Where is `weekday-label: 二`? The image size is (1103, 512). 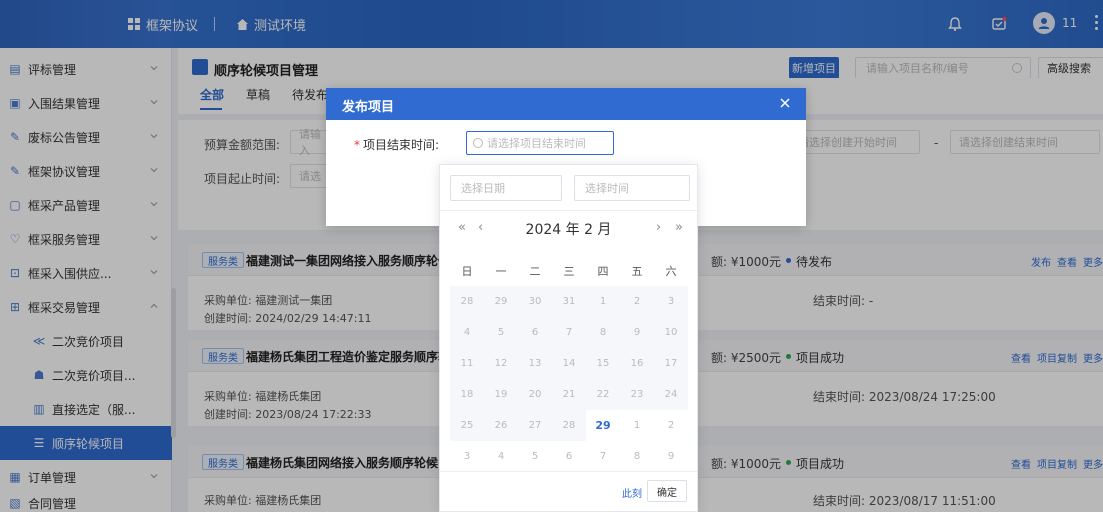 weekday-label: 二 is located at coordinates (535, 271).